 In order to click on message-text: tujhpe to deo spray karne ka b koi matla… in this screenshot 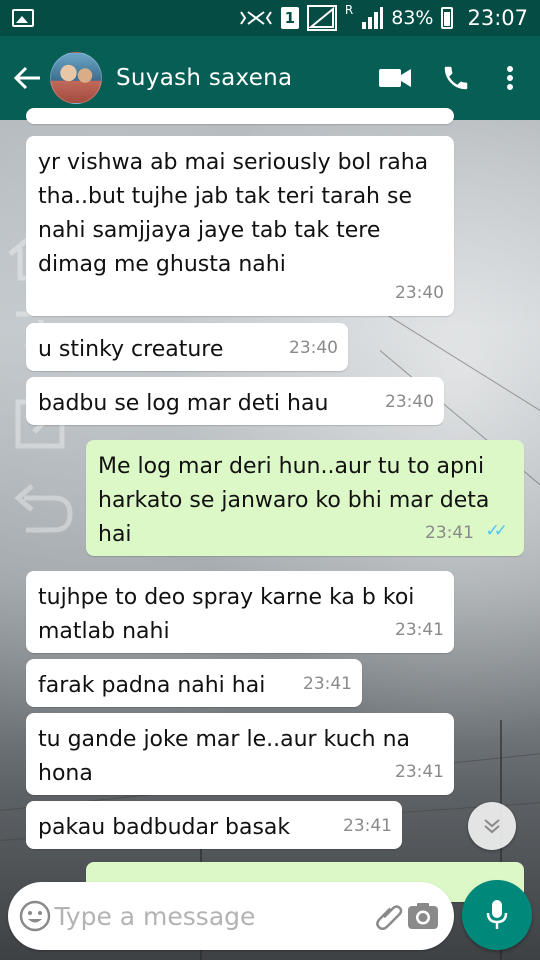, I will do `click(226, 614)`.